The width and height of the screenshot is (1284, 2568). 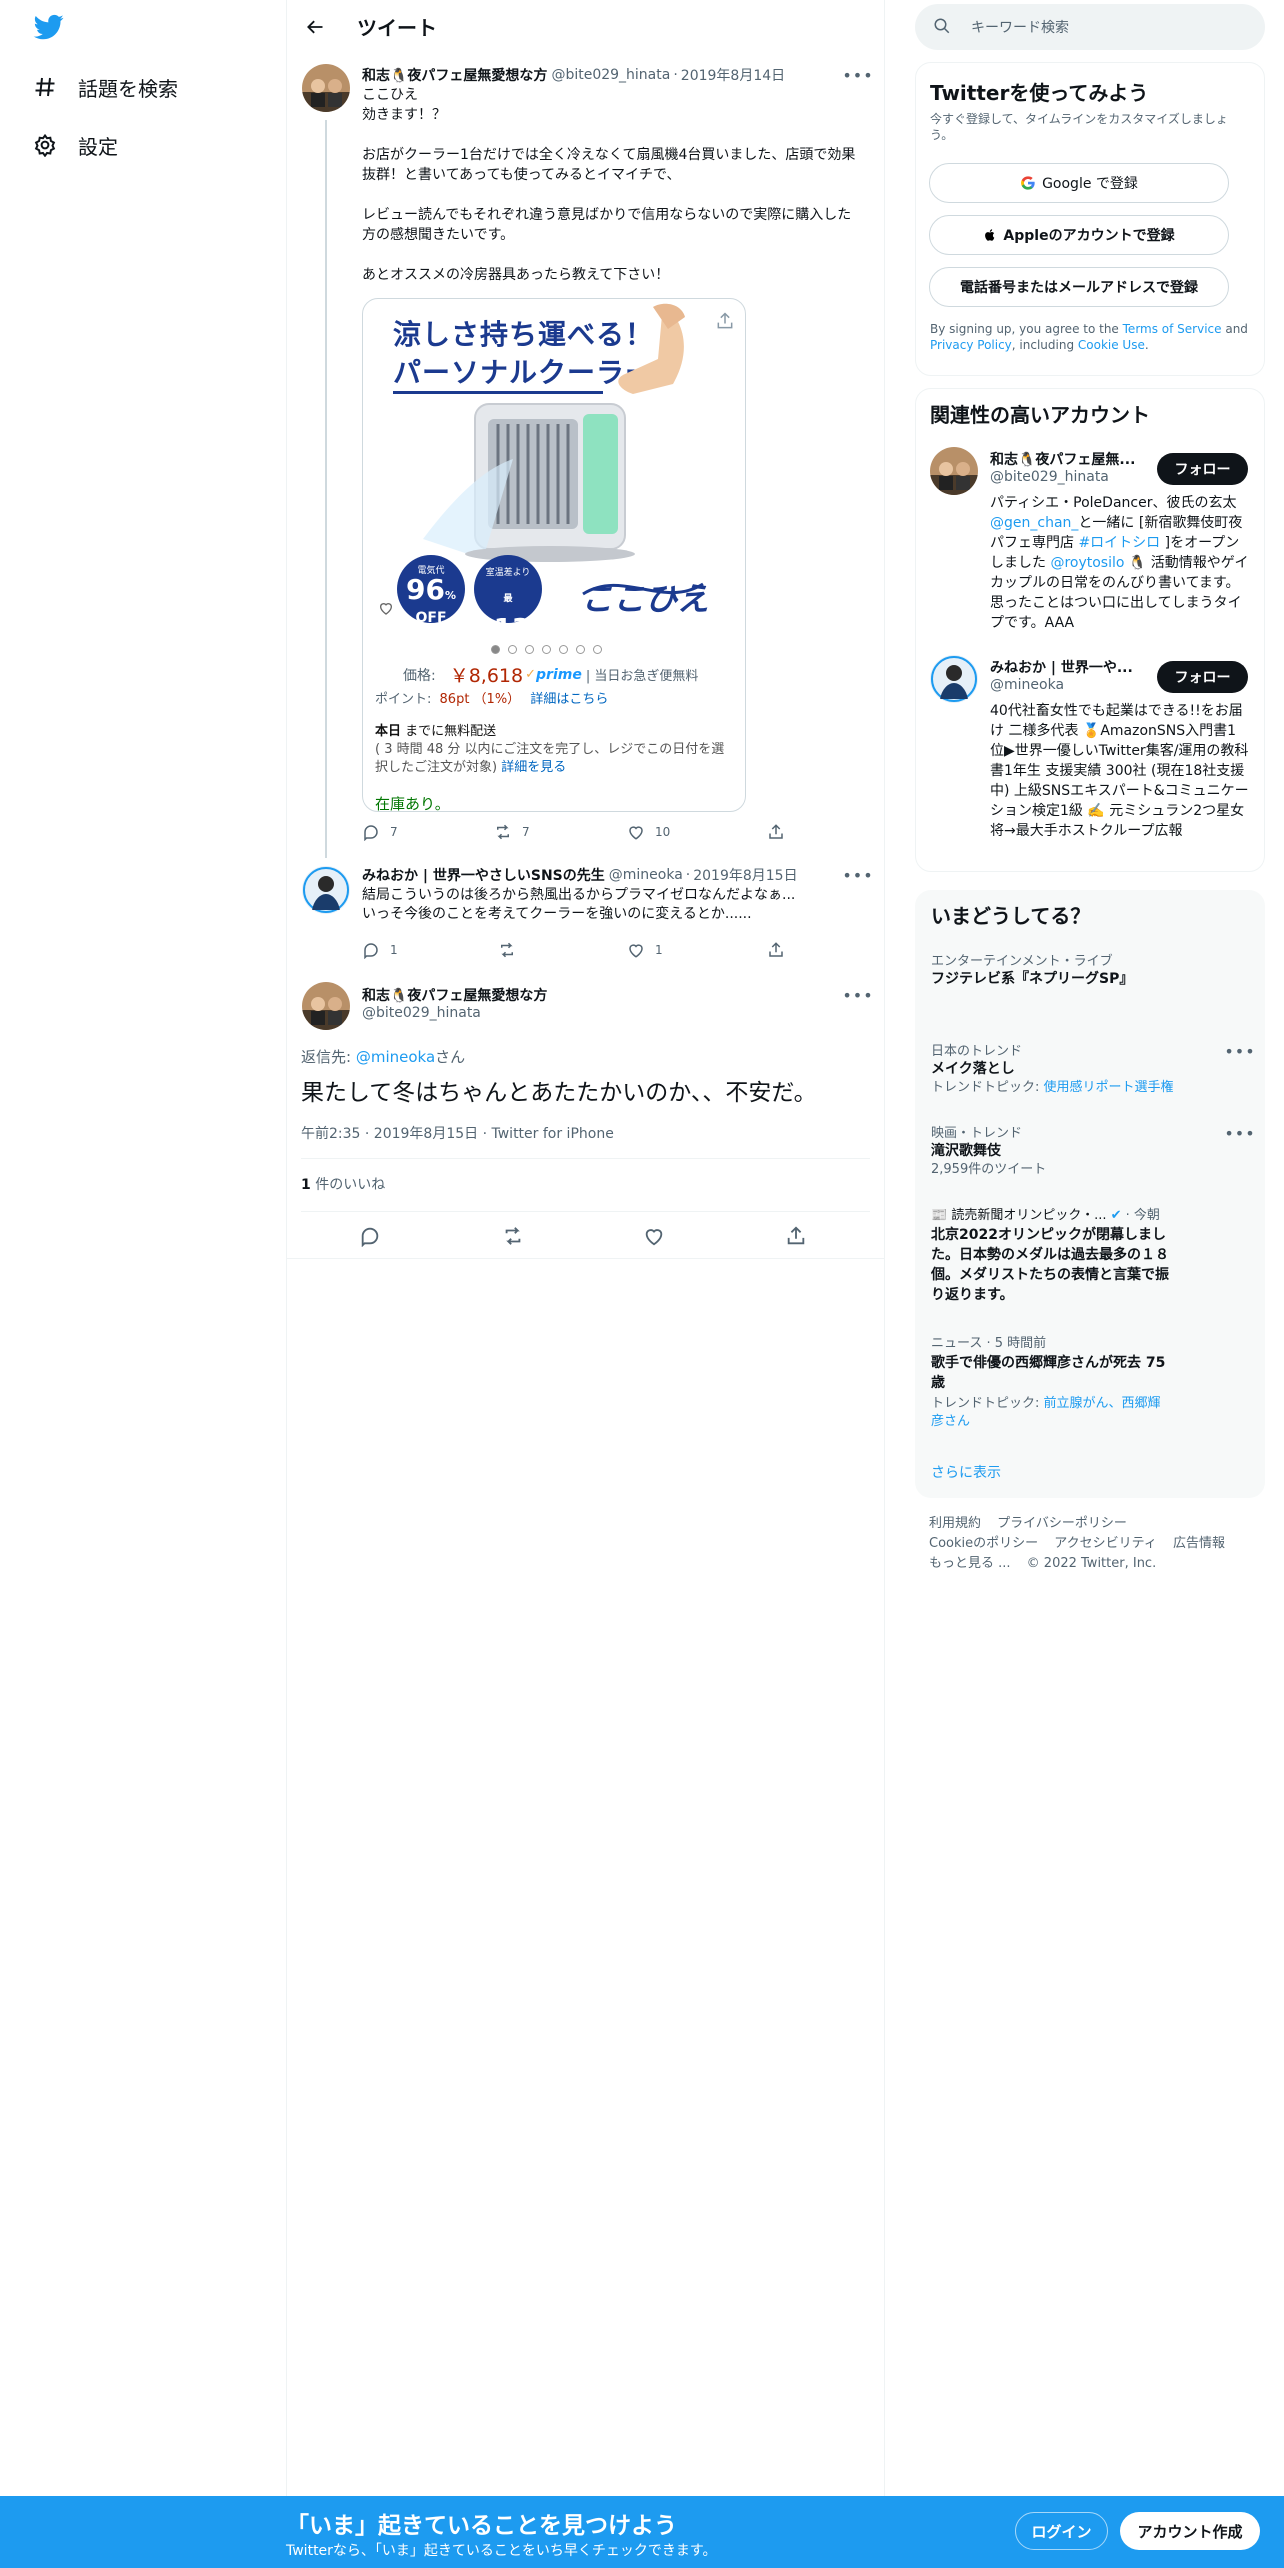 I want to click on tweet1-author-name: 和志🐧夜パフェ屋無愛想な方, so click(x=454, y=75).